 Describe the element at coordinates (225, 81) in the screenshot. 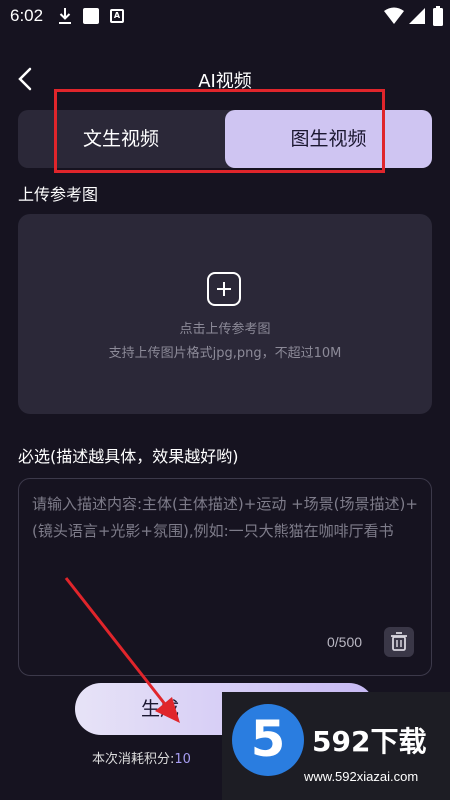

I see `page-title: AI视频` at that location.